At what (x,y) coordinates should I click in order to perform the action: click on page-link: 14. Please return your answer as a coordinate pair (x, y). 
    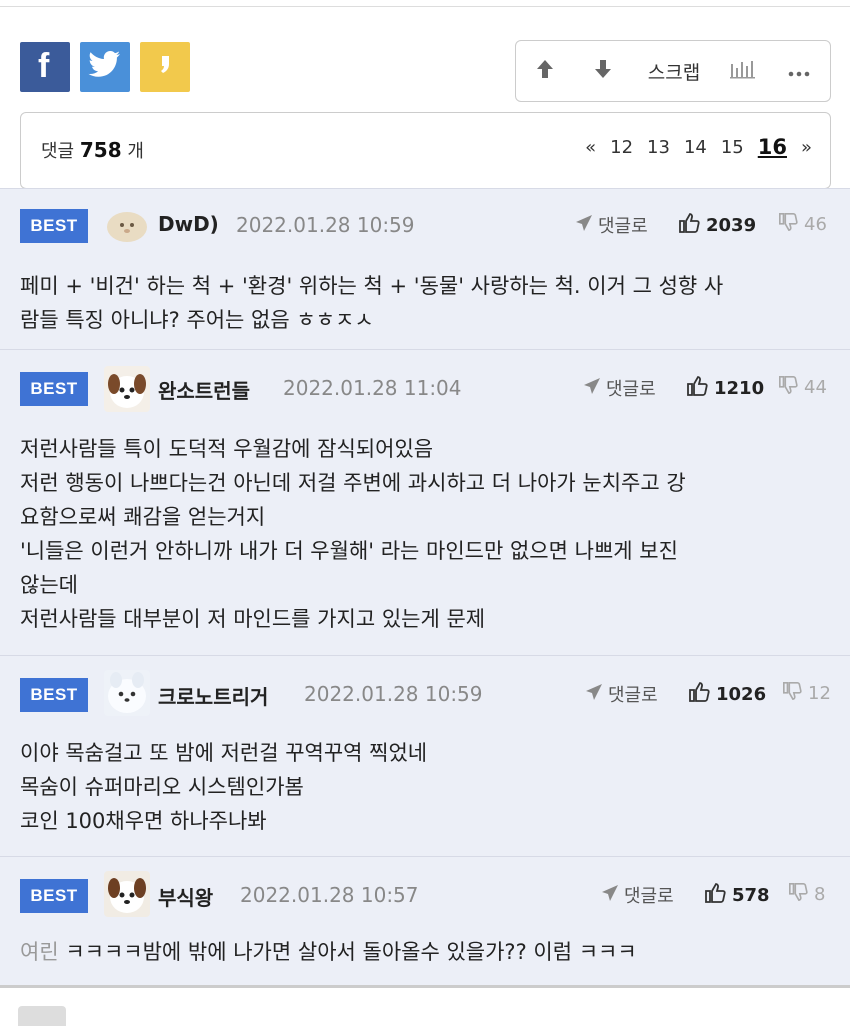
    Looking at the image, I should click on (695, 147).